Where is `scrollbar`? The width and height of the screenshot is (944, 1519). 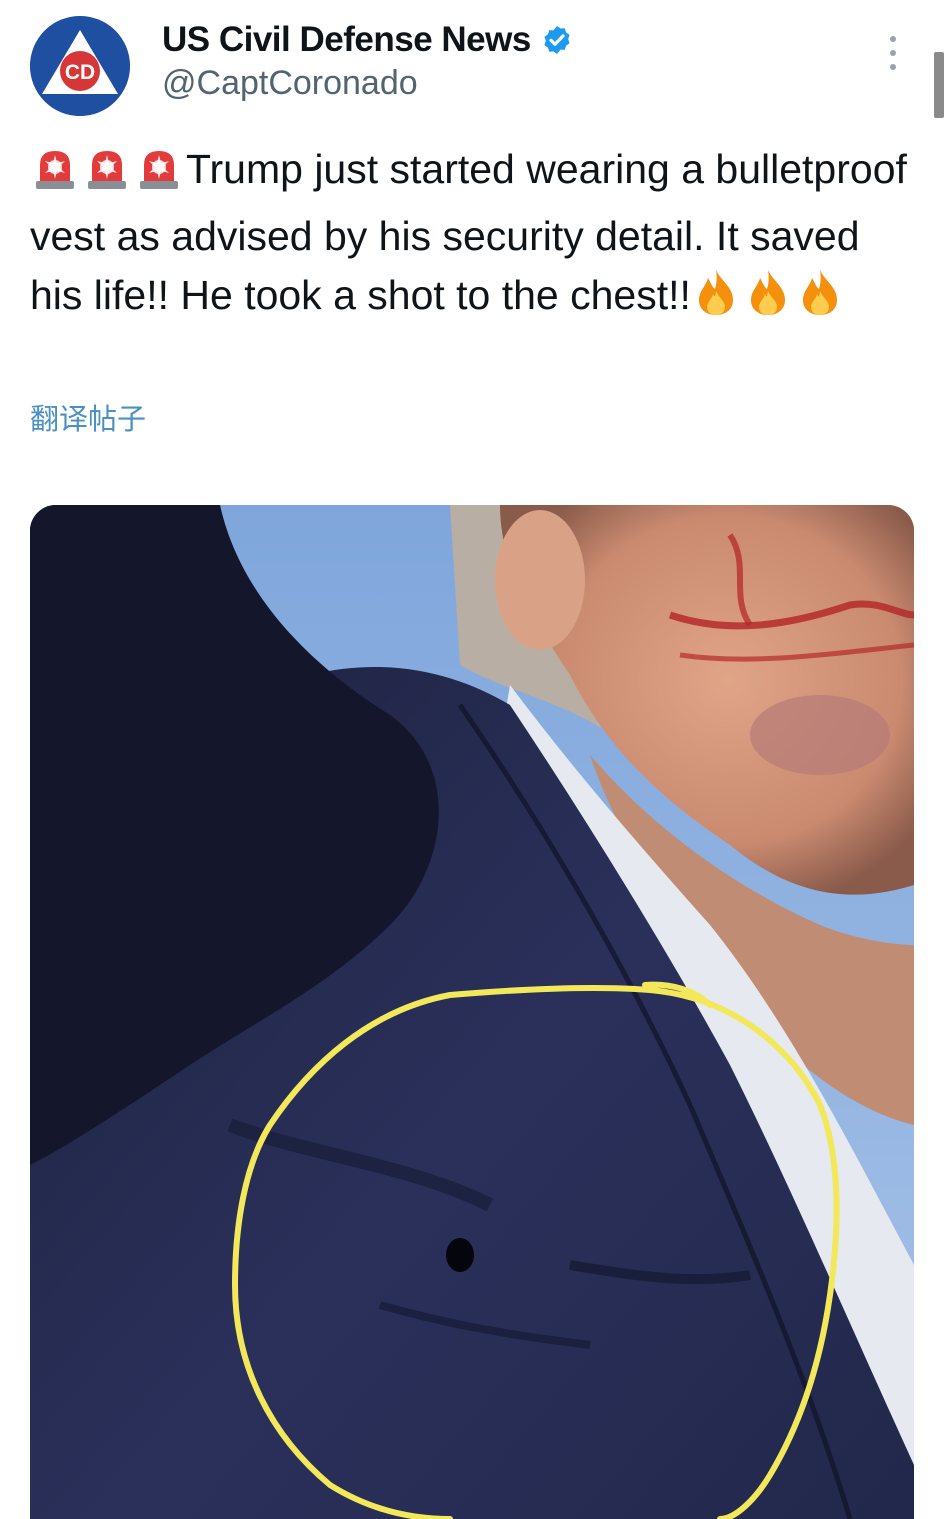
scrollbar is located at coordinates (939, 85).